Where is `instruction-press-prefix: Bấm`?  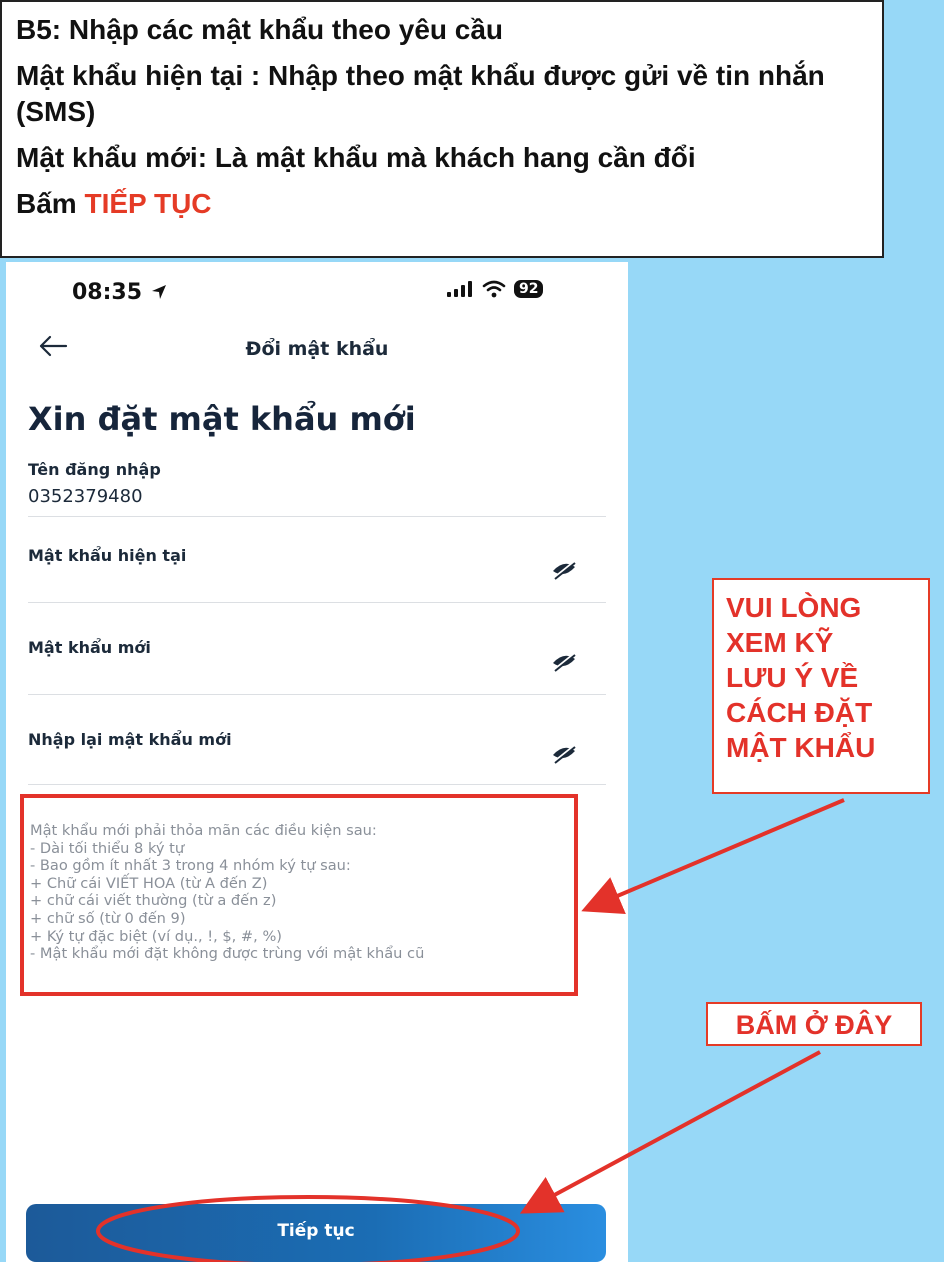 instruction-press-prefix: Bấm is located at coordinates (50, 203).